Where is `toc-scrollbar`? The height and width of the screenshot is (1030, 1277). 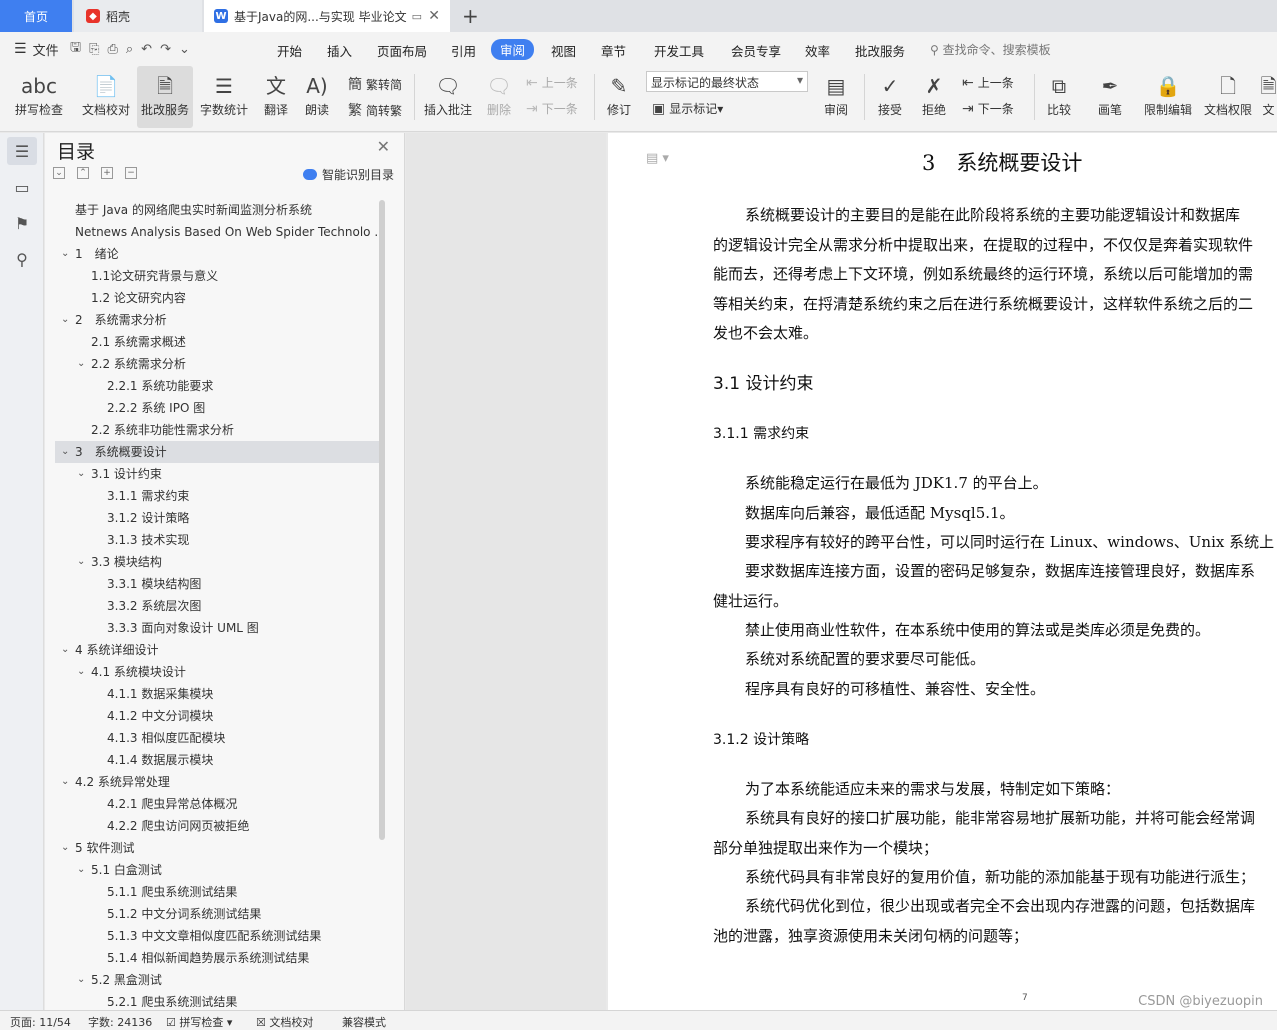 toc-scrollbar is located at coordinates (382, 520).